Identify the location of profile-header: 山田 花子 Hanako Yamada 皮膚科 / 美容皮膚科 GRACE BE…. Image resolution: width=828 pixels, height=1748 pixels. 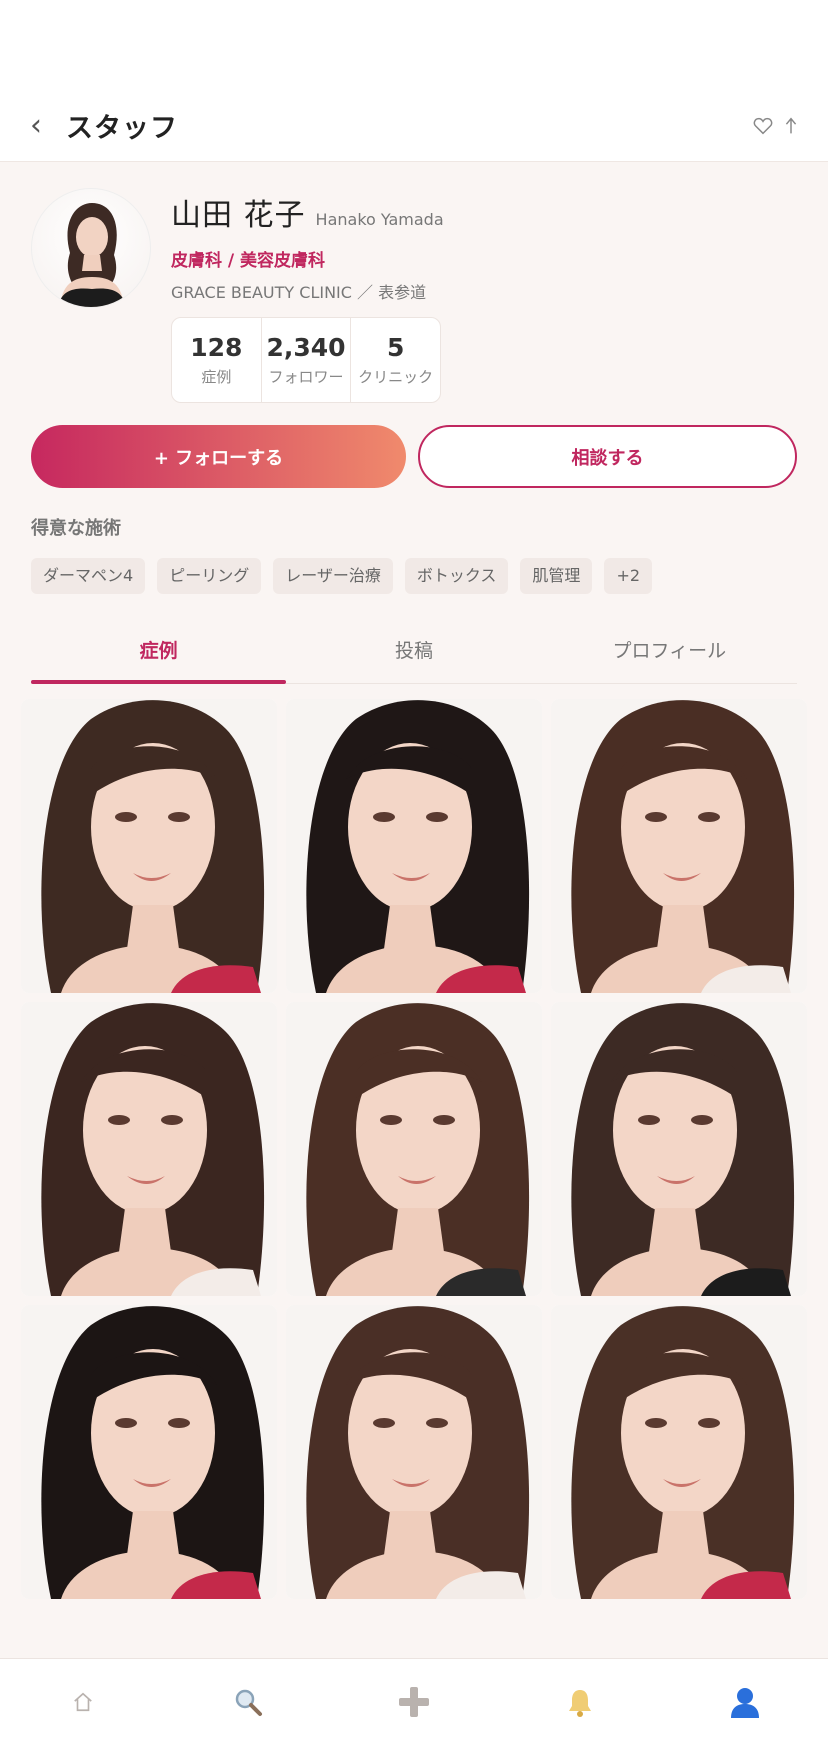
(414, 282).